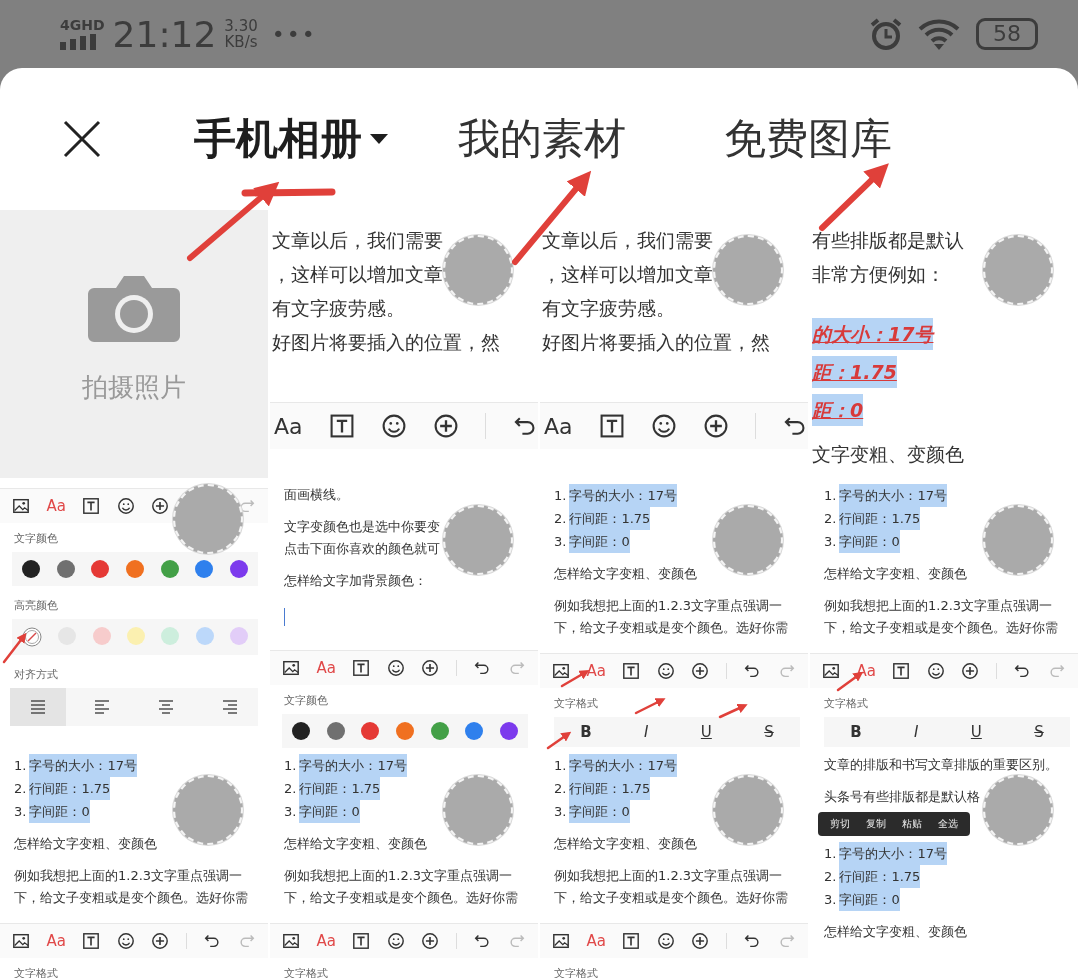 The height and width of the screenshot is (978, 1078). What do you see at coordinates (948, 824) in the screenshot?
I see `menu-item: 全选` at bounding box center [948, 824].